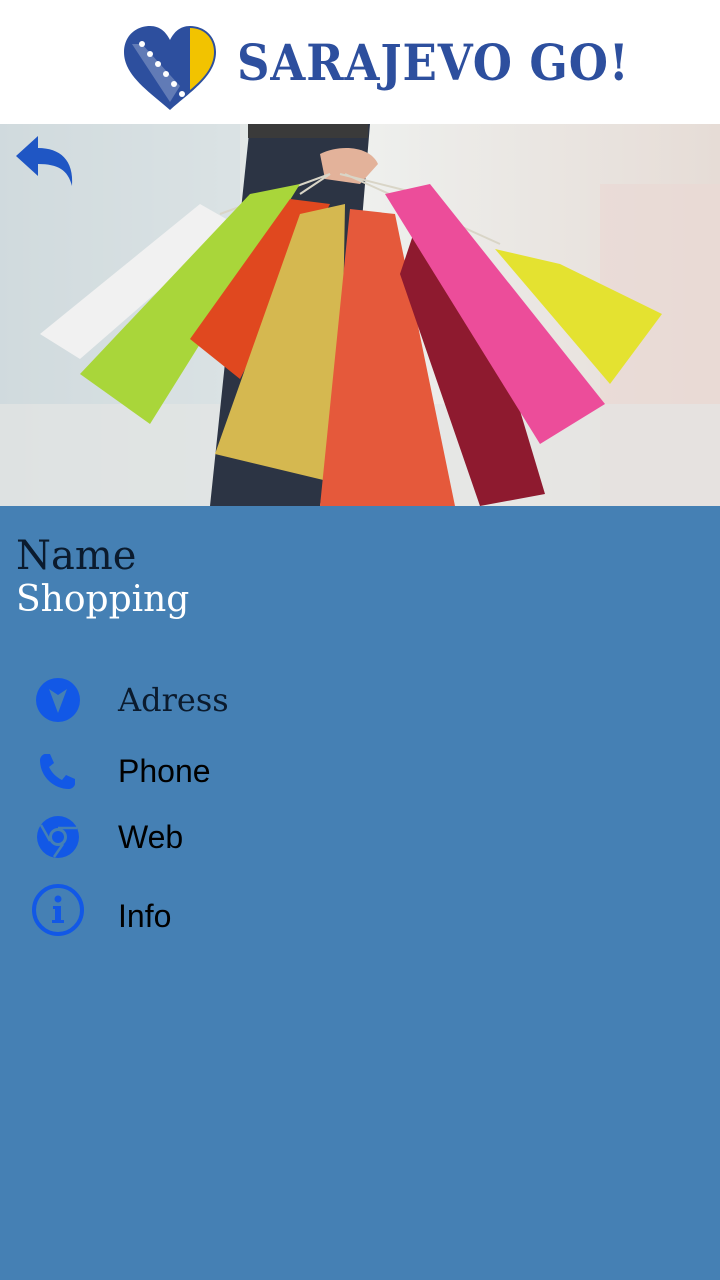  I want to click on info-label: Info, so click(145, 916).